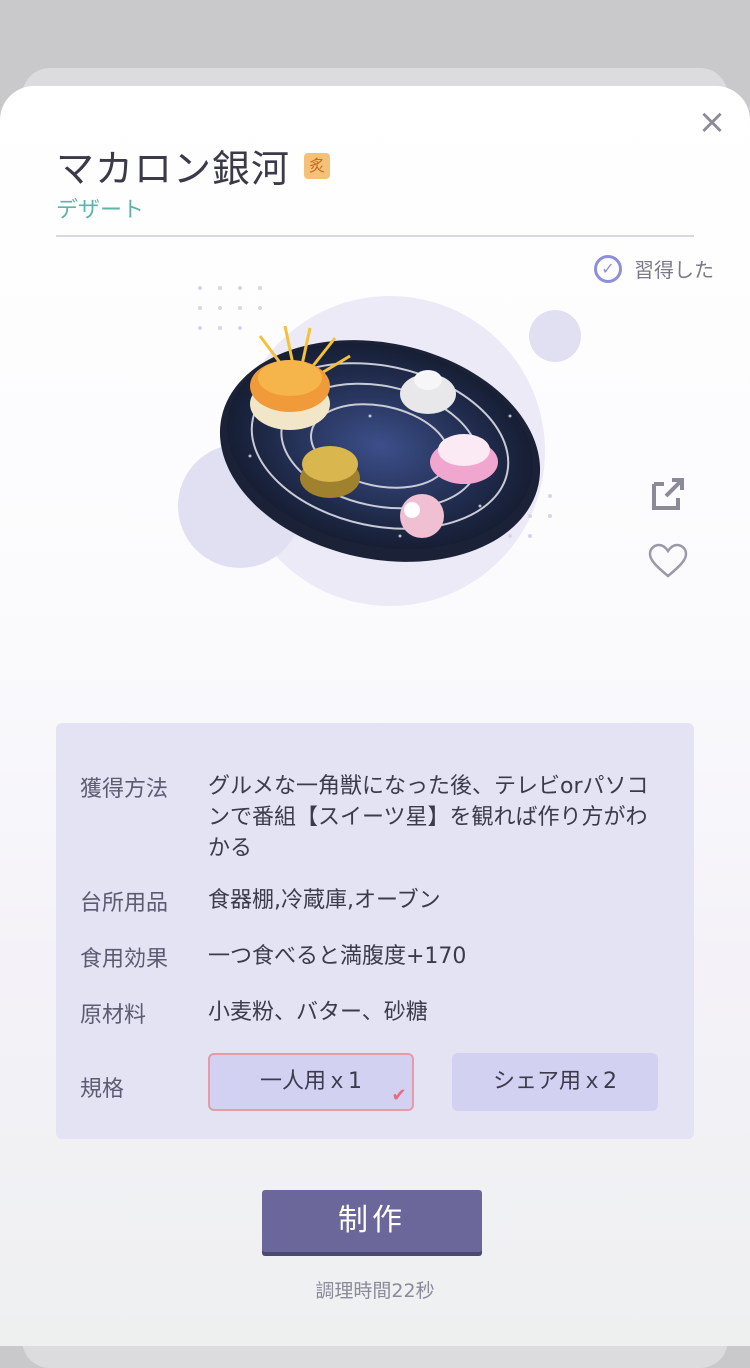  Describe the element at coordinates (375, 236) in the screenshot. I see `divider` at that location.